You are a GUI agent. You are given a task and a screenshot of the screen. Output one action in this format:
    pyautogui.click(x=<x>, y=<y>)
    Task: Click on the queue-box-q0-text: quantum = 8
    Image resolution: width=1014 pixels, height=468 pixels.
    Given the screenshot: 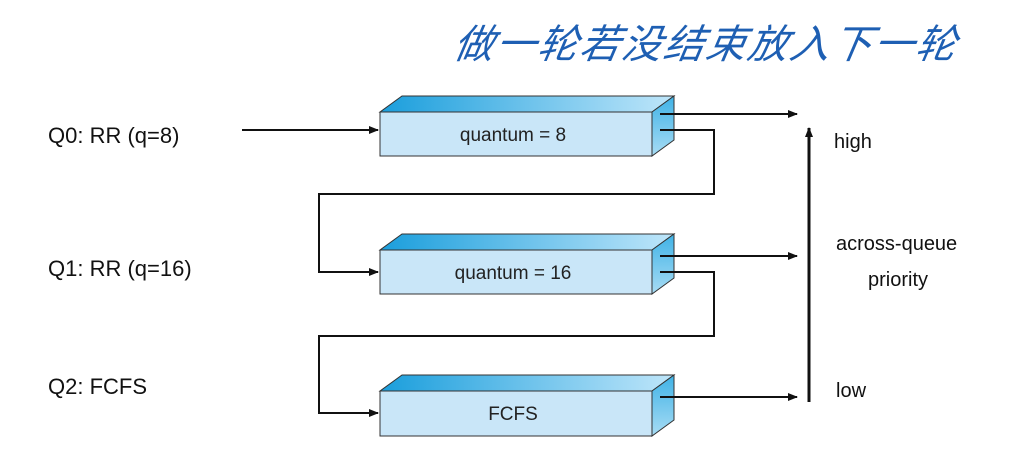 What is the action you would take?
    pyautogui.click(x=513, y=135)
    